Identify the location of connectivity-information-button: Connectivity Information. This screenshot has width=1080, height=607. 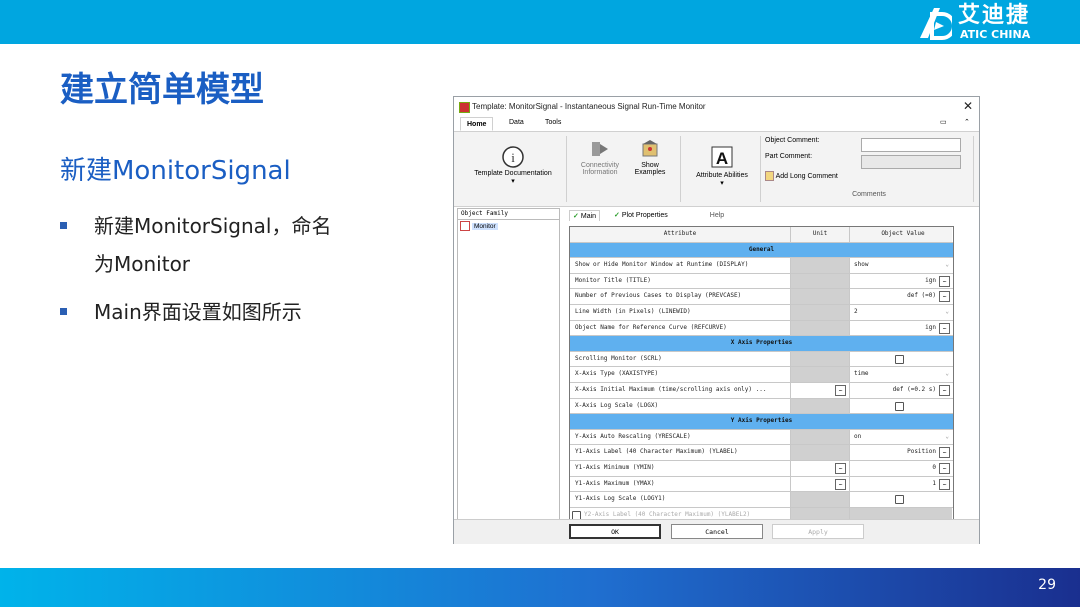
(600, 157).